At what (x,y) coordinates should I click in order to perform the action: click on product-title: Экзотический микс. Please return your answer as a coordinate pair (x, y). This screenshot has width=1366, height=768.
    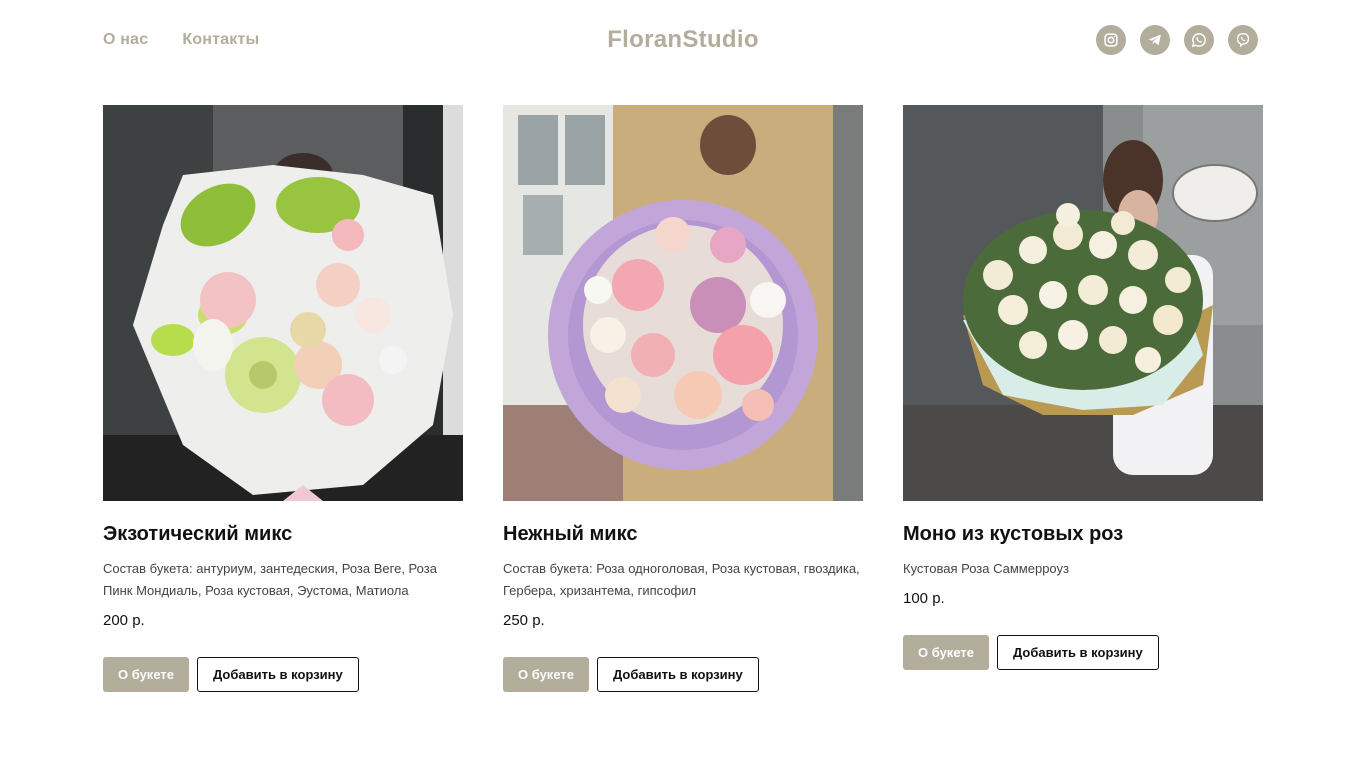
    Looking at the image, I should click on (198, 534).